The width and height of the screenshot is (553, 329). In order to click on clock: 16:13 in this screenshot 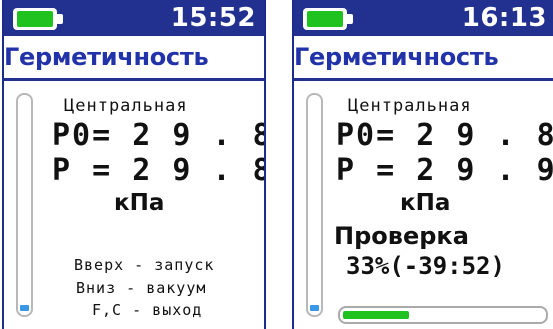, I will do `click(504, 18)`.